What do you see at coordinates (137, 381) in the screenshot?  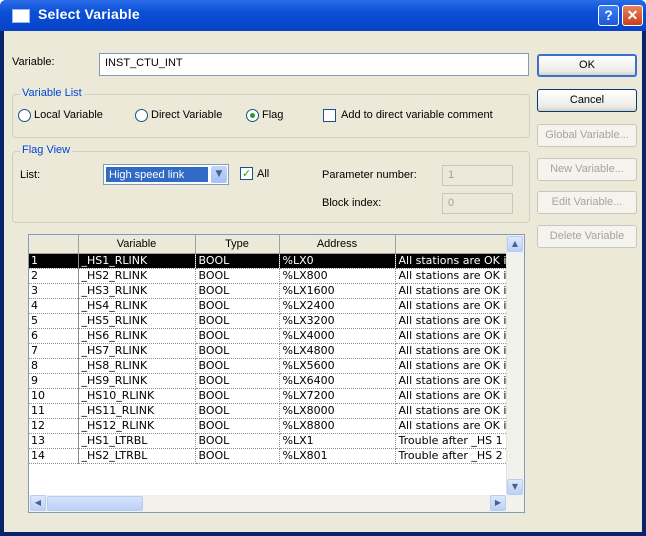 I see `variable-cell: _HS9_RLINK` at bounding box center [137, 381].